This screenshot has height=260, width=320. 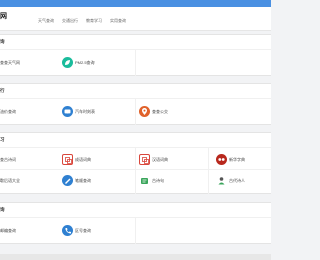 What do you see at coordinates (158, 180) in the screenshot?
I see `item-label: 古诗句` at bounding box center [158, 180].